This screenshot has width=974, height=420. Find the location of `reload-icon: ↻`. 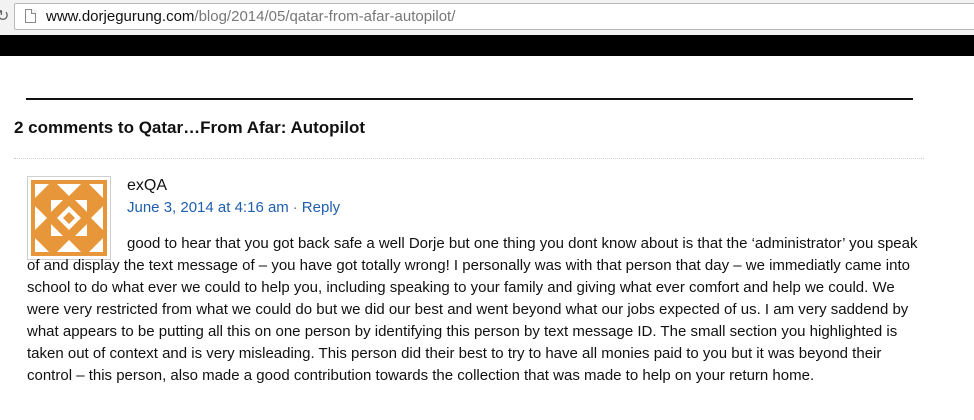

reload-icon: ↻ is located at coordinates (5, 17).